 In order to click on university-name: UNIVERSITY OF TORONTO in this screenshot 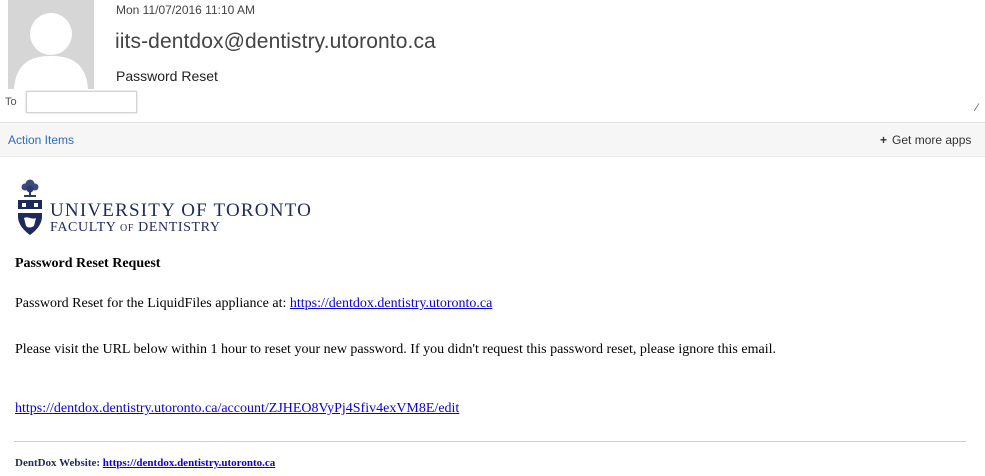, I will do `click(181, 210)`.